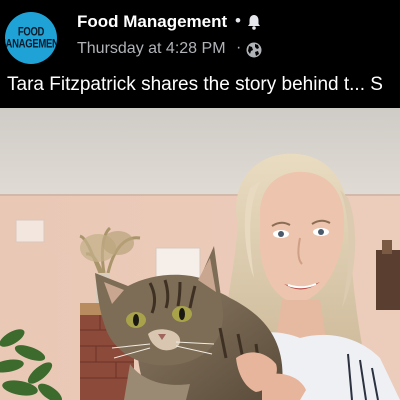  What do you see at coordinates (254, 50) in the screenshot?
I see `globe-icon` at bounding box center [254, 50].